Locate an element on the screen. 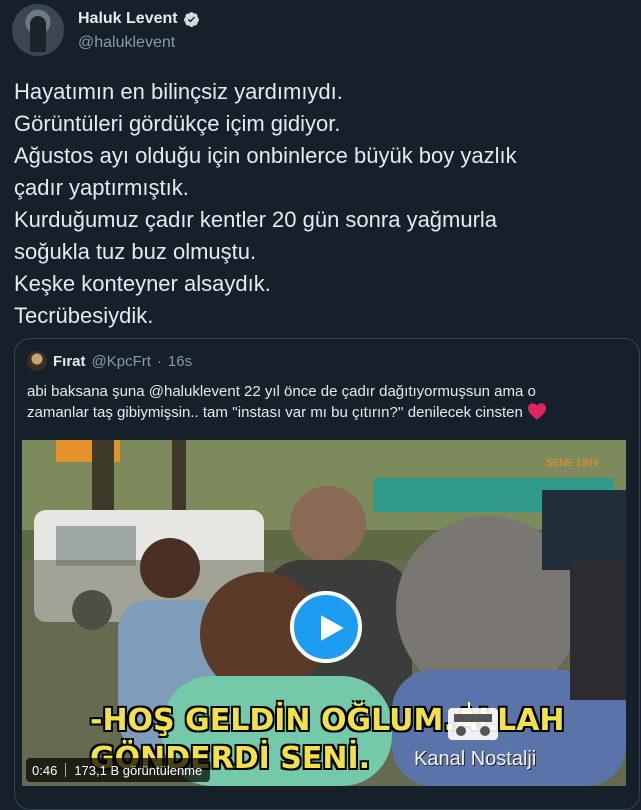  tweet-line: soğukla tuz buz olmuştu. is located at coordinates (135, 251).